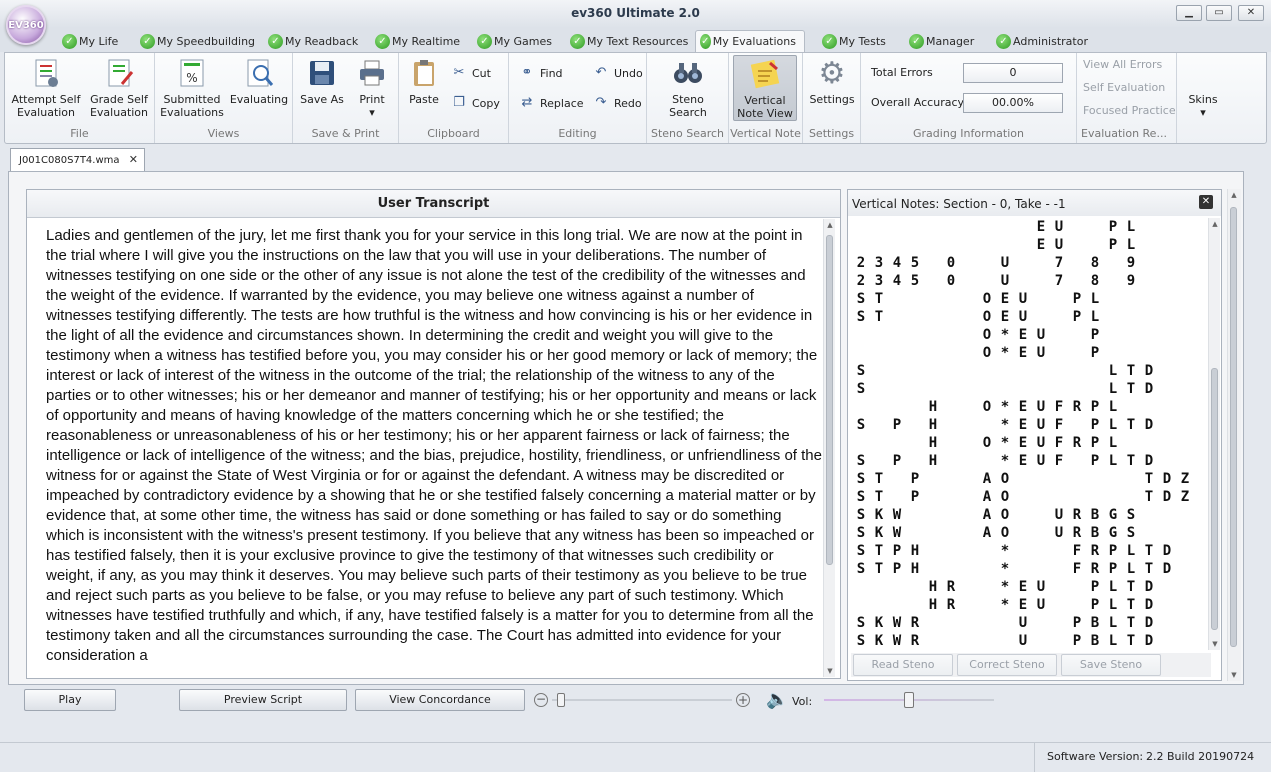 This screenshot has height=772, width=1271. I want to click on steno-row: SKW AO URBGS SKWAOURBGS, so click(1028, 515).